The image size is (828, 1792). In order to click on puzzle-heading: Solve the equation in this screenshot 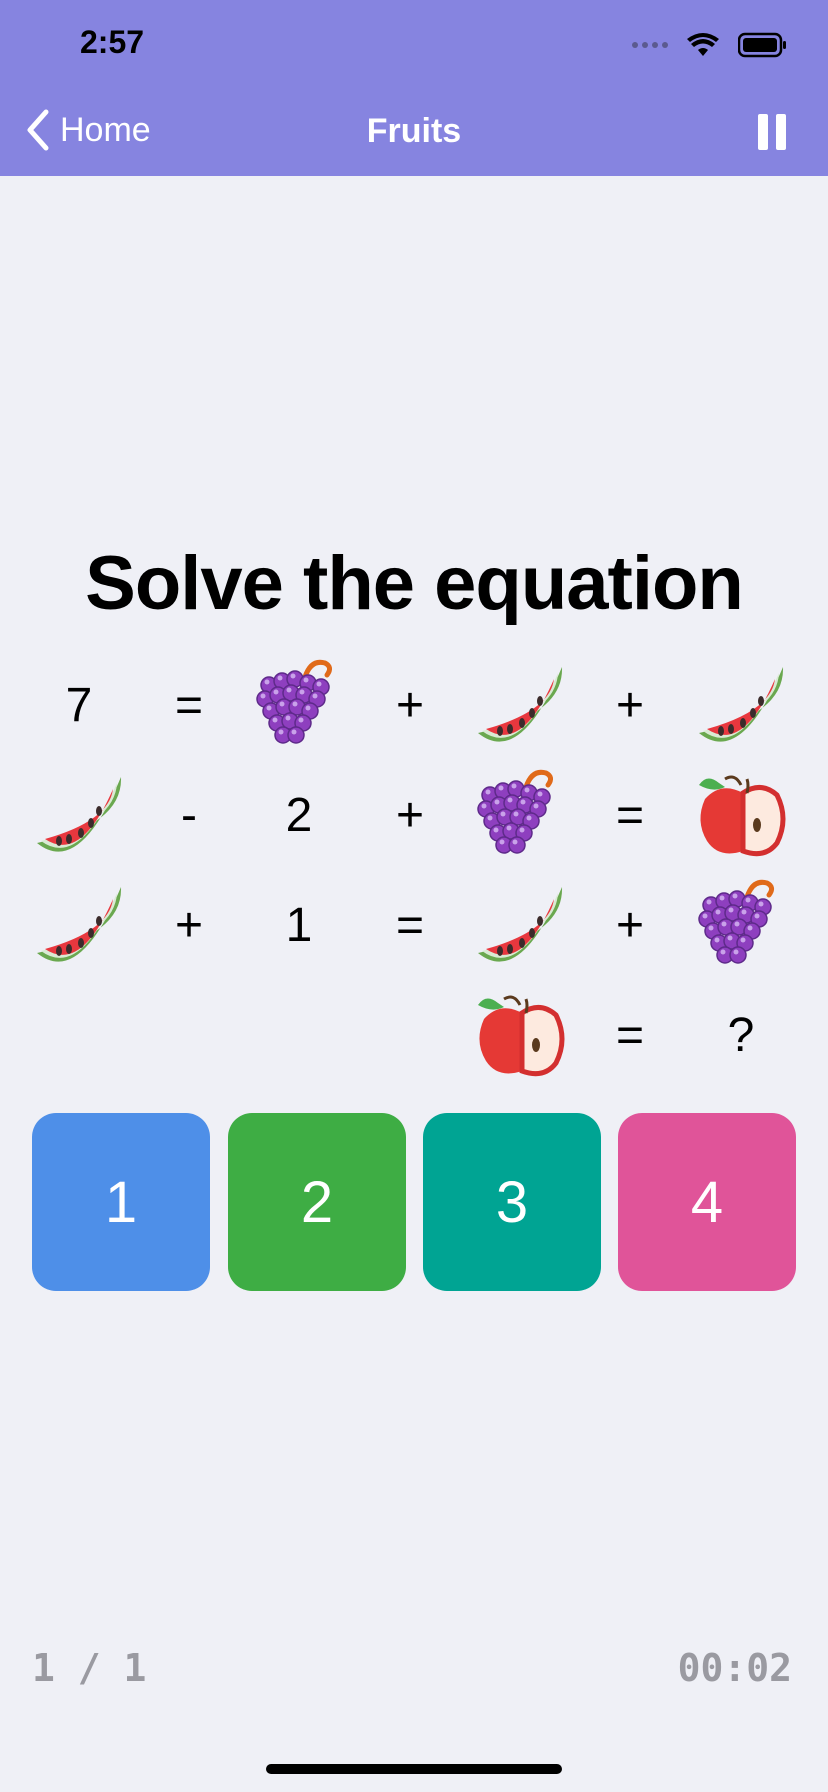, I will do `click(414, 583)`.